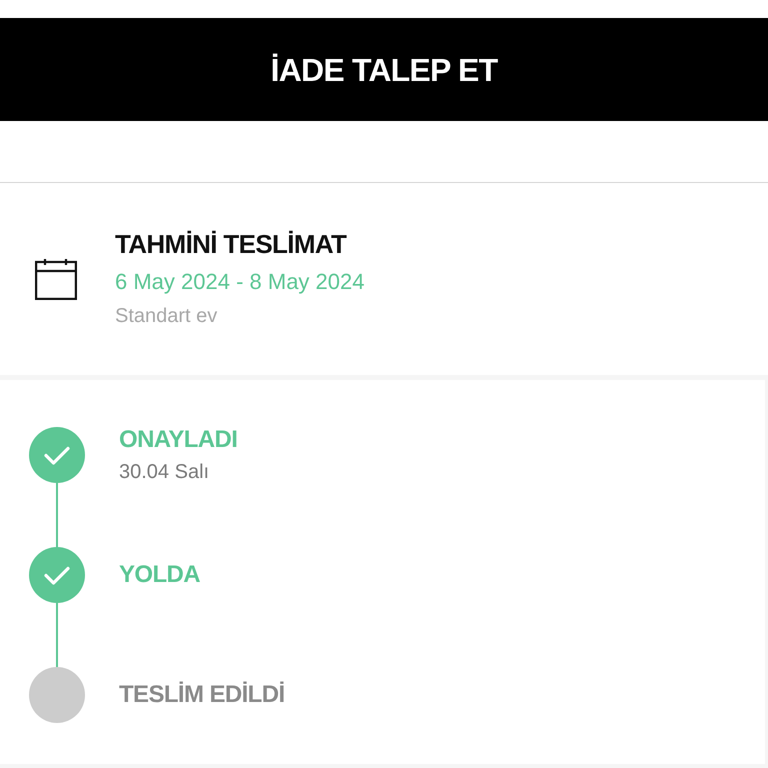 This screenshot has height=768, width=768. Describe the element at coordinates (239, 282) in the screenshot. I see `delivery-date-range: 6 May 2024 - 8 May 2024` at that location.